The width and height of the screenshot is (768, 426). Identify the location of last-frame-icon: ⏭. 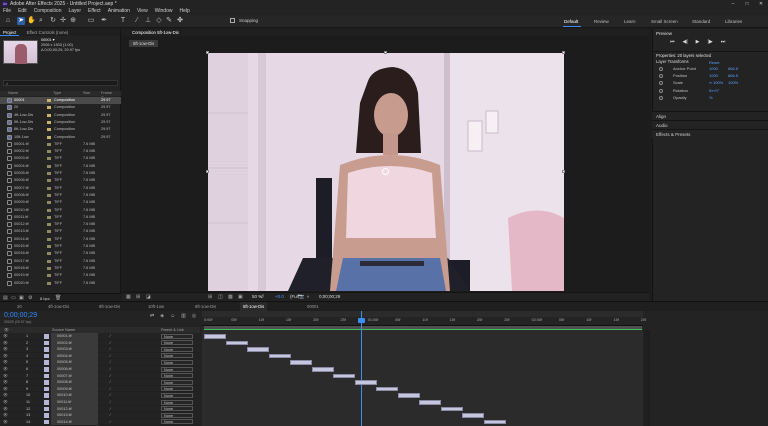
(723, 42).